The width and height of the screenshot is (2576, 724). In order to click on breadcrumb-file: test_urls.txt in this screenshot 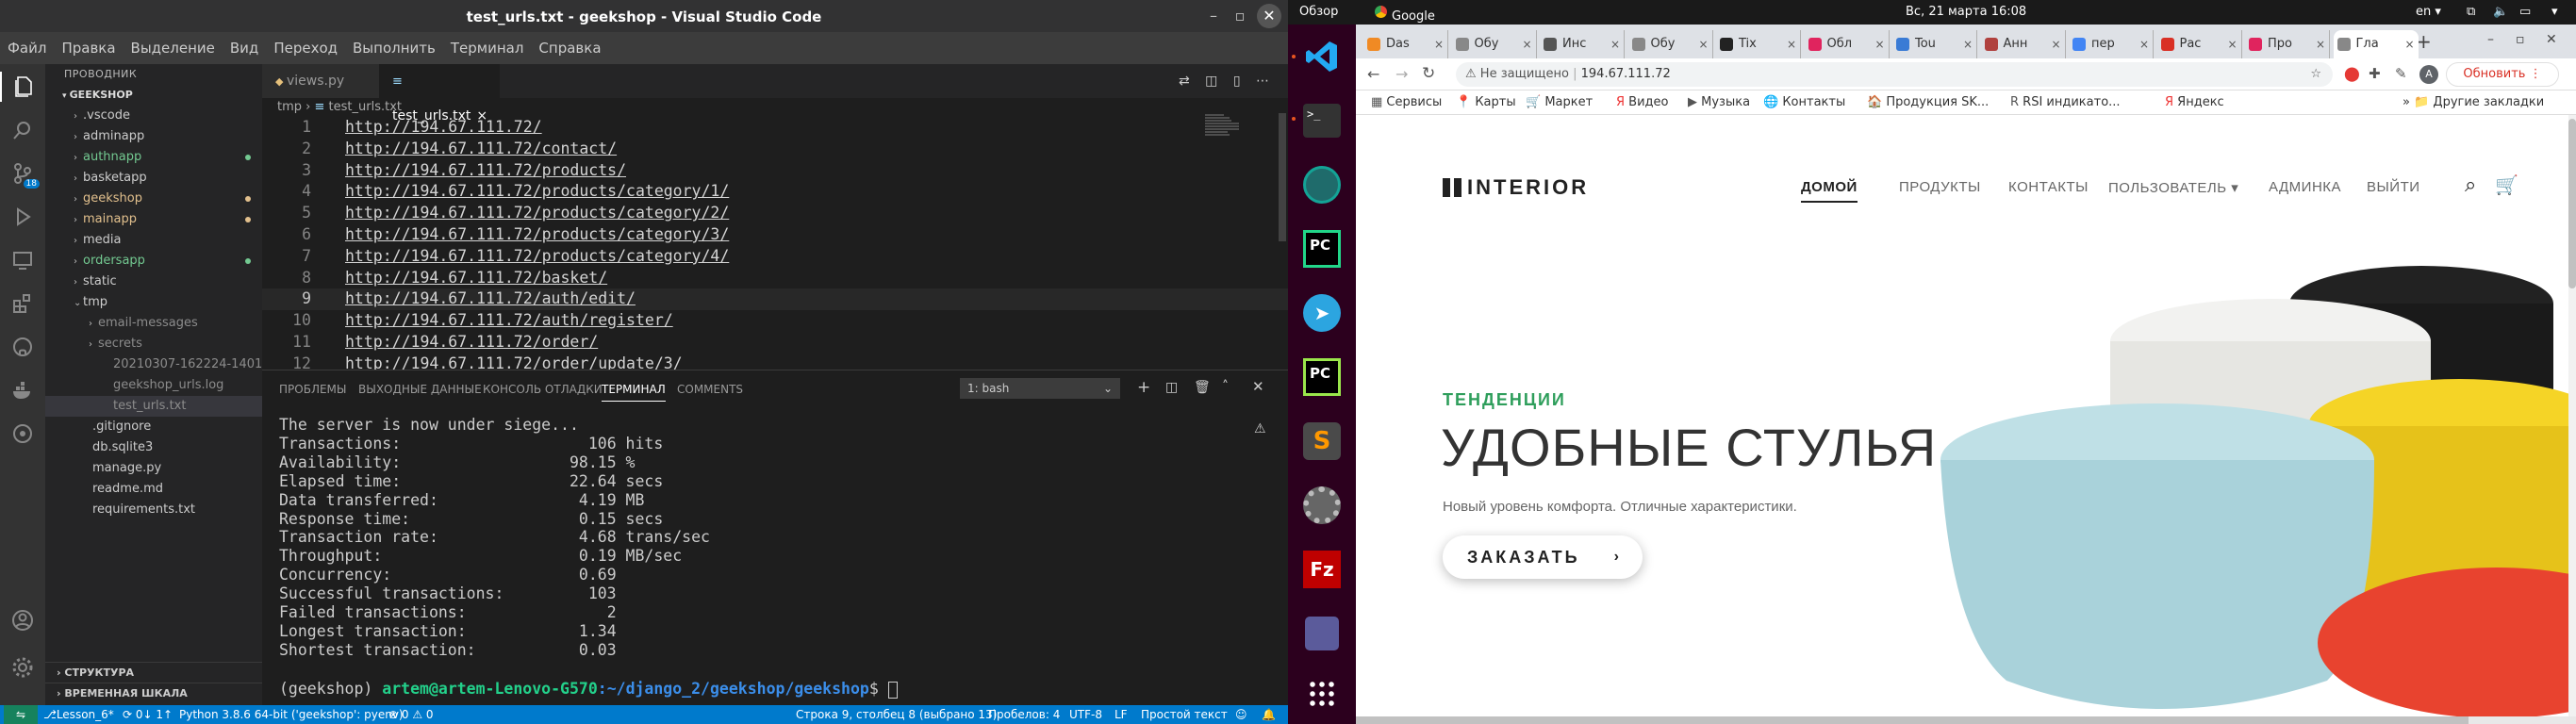, I will do `click(365, 107)`.